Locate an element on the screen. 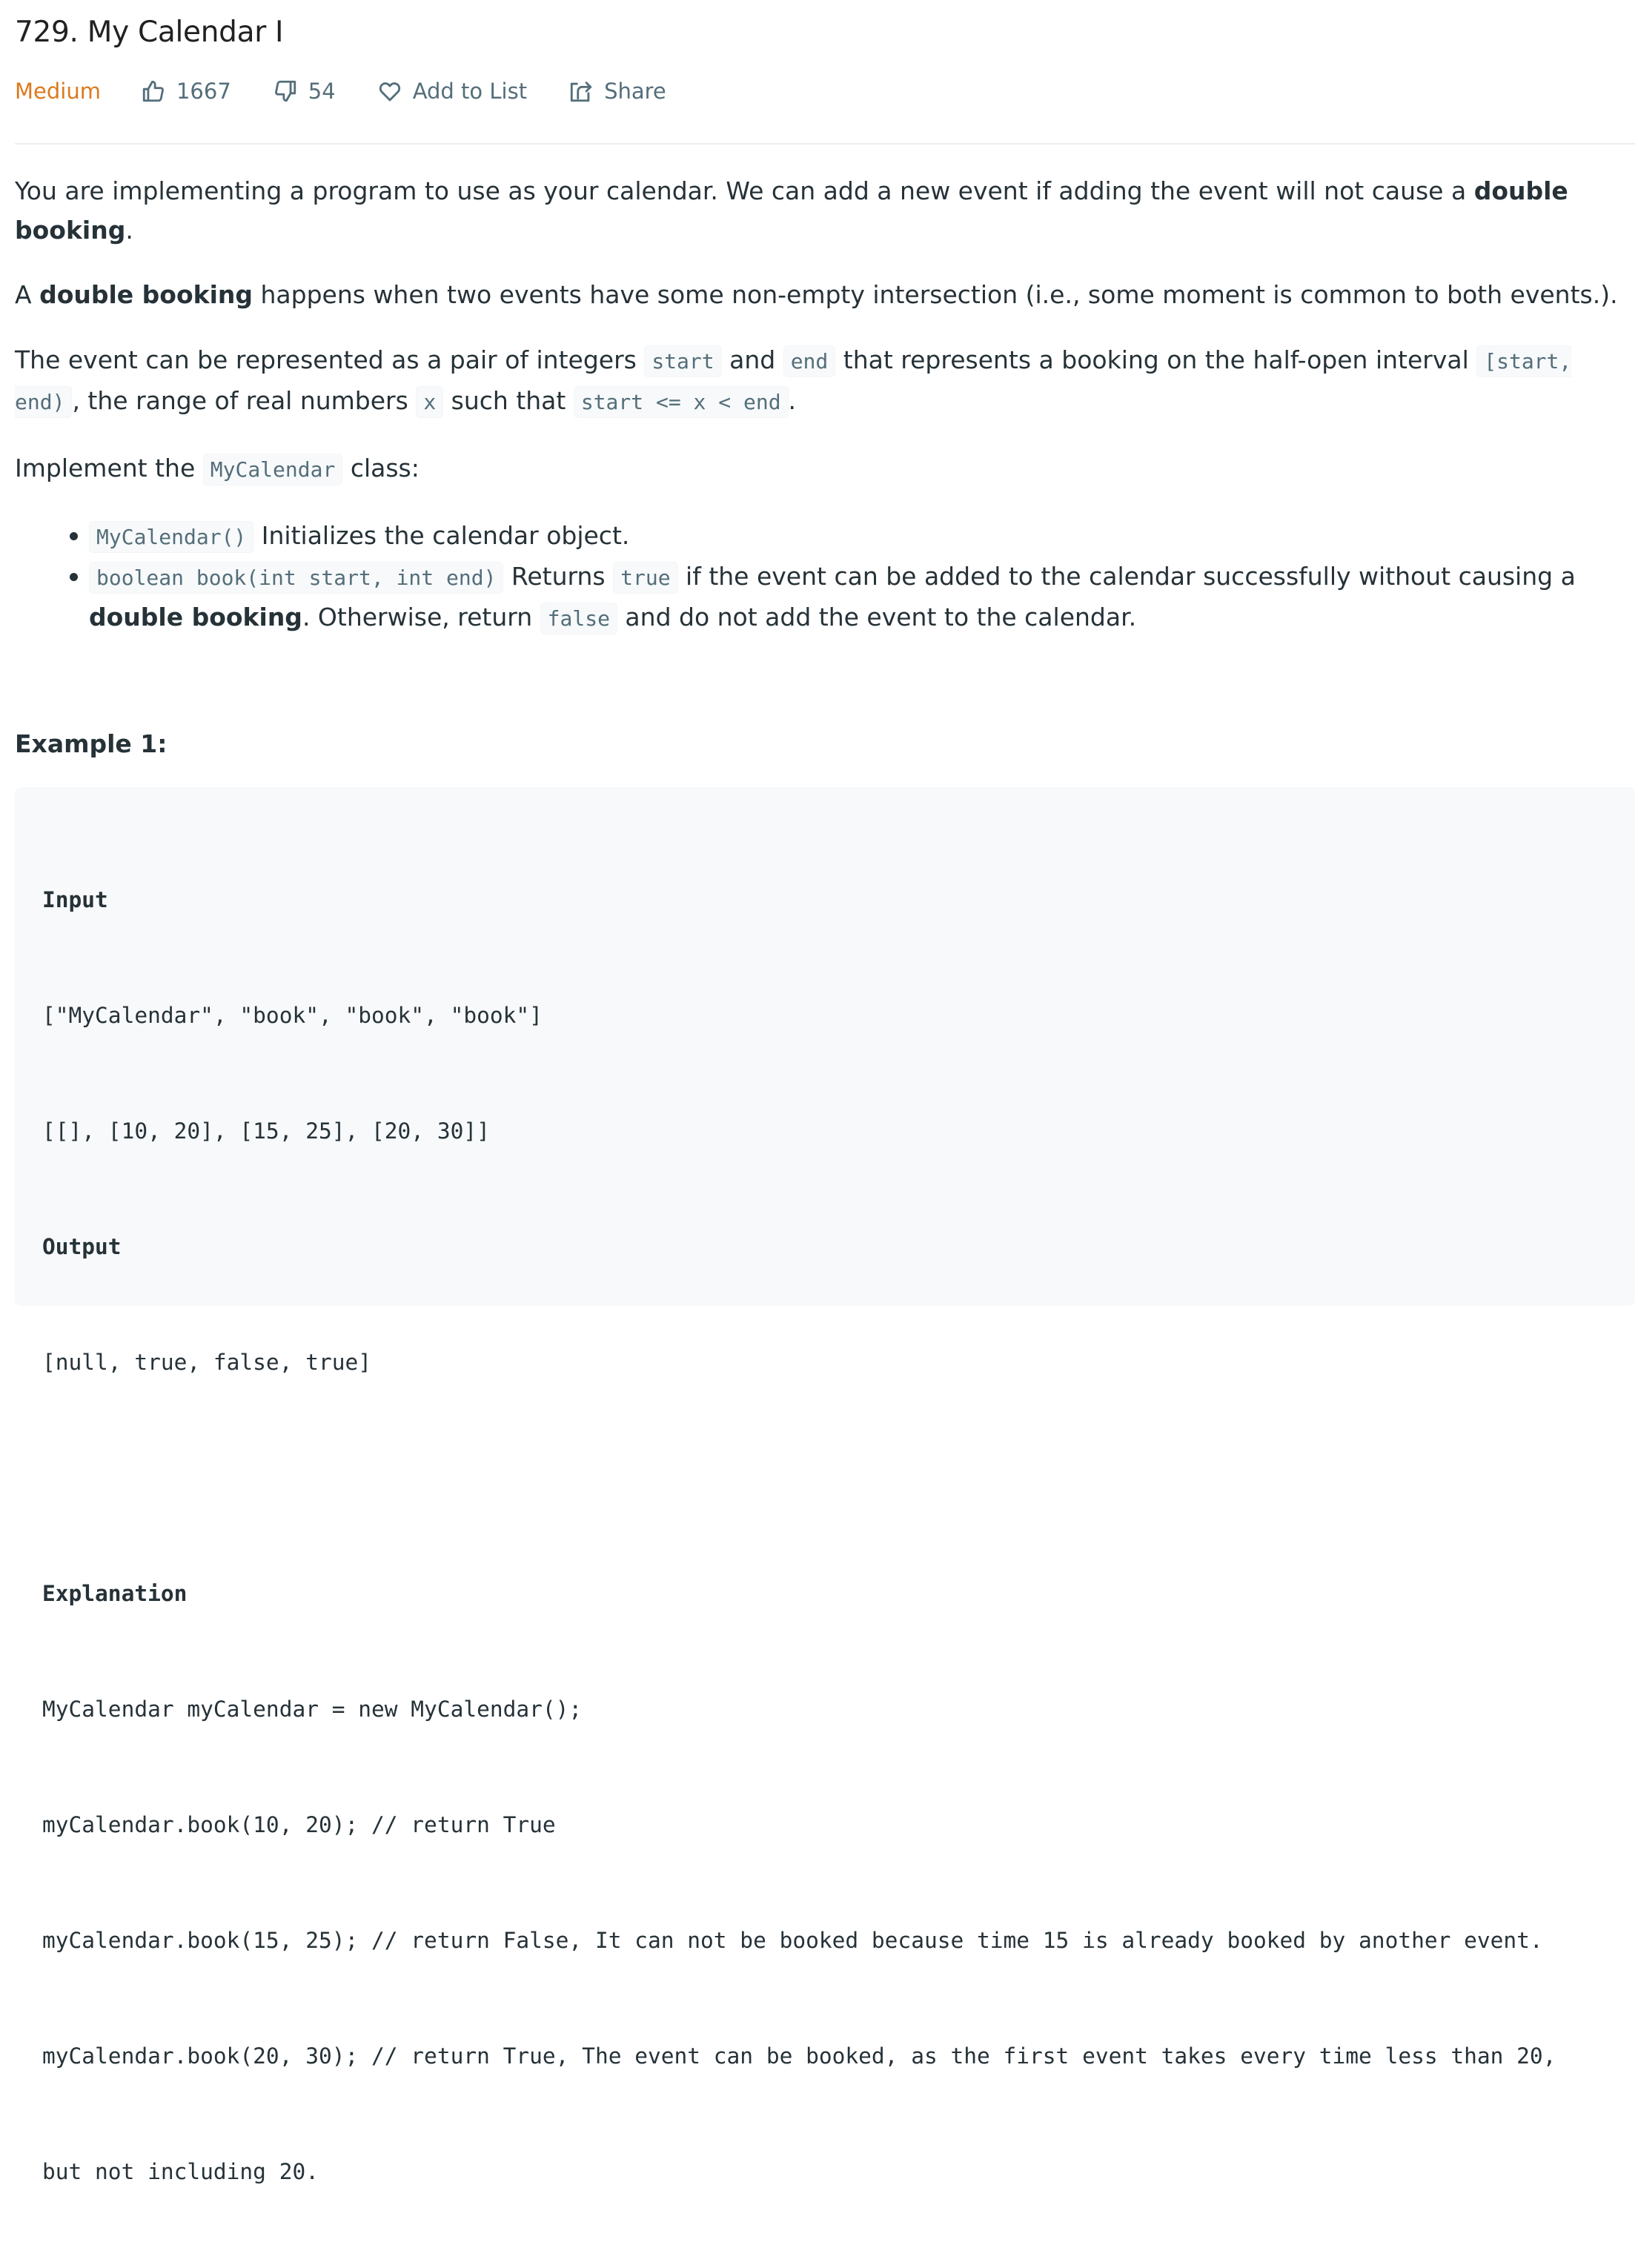  inline-code: end is located at coordinates (810, 361).